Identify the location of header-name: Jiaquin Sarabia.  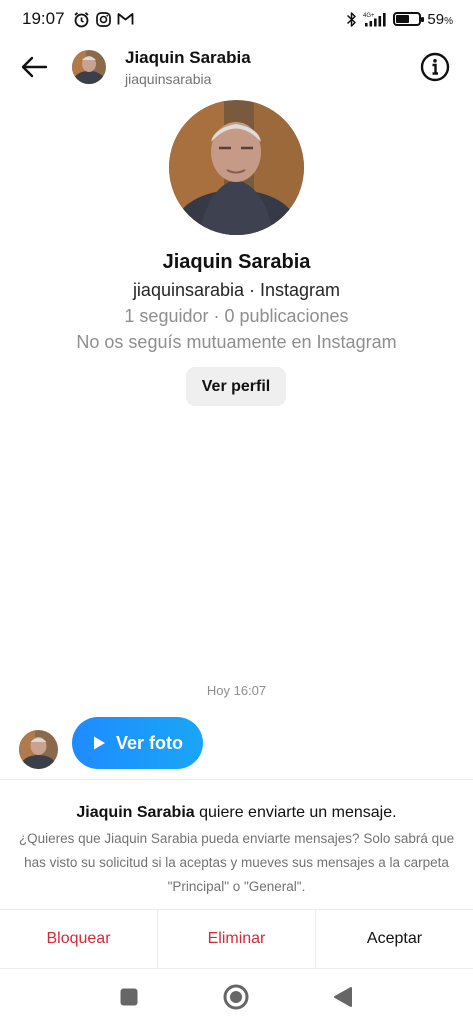
(188, 58).